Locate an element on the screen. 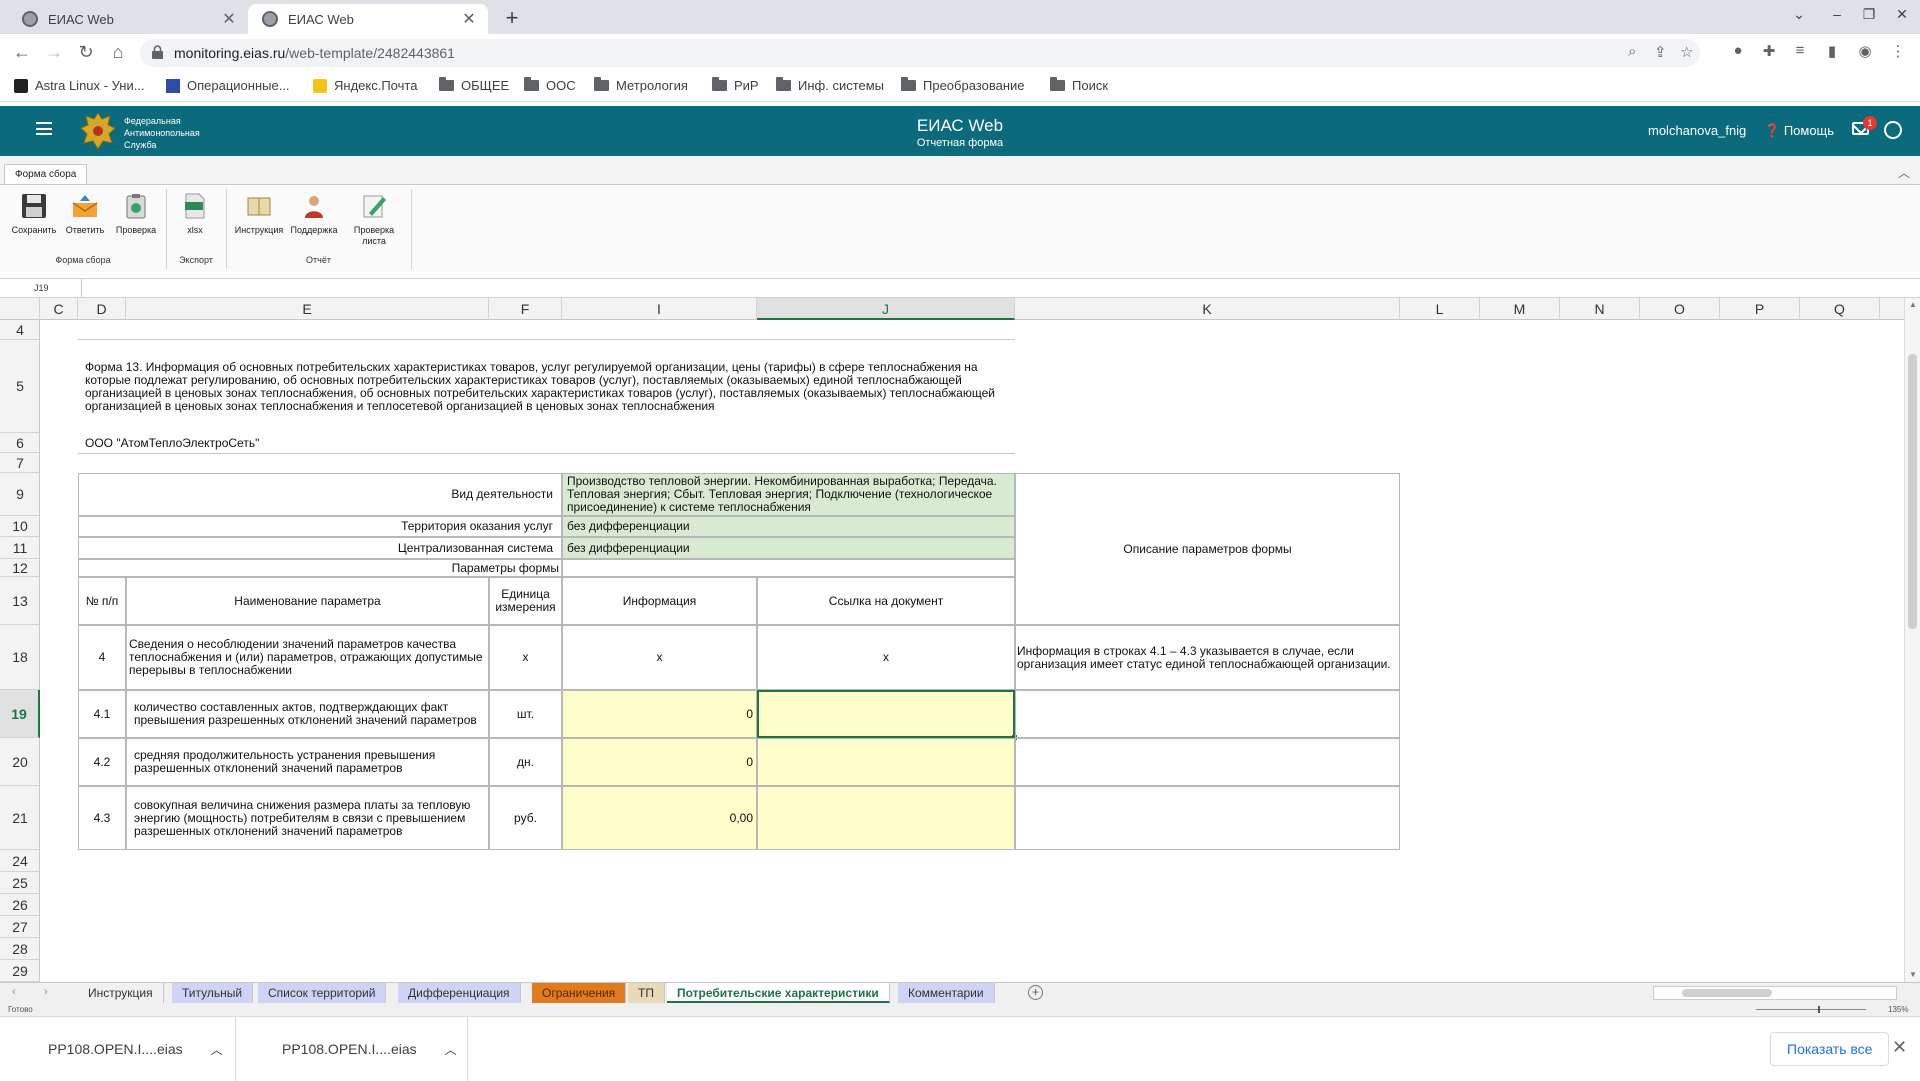 Image resolution: width=1920 pixels, height=1081 pixels. column-header: Q is located at coordinates (1840, 309).